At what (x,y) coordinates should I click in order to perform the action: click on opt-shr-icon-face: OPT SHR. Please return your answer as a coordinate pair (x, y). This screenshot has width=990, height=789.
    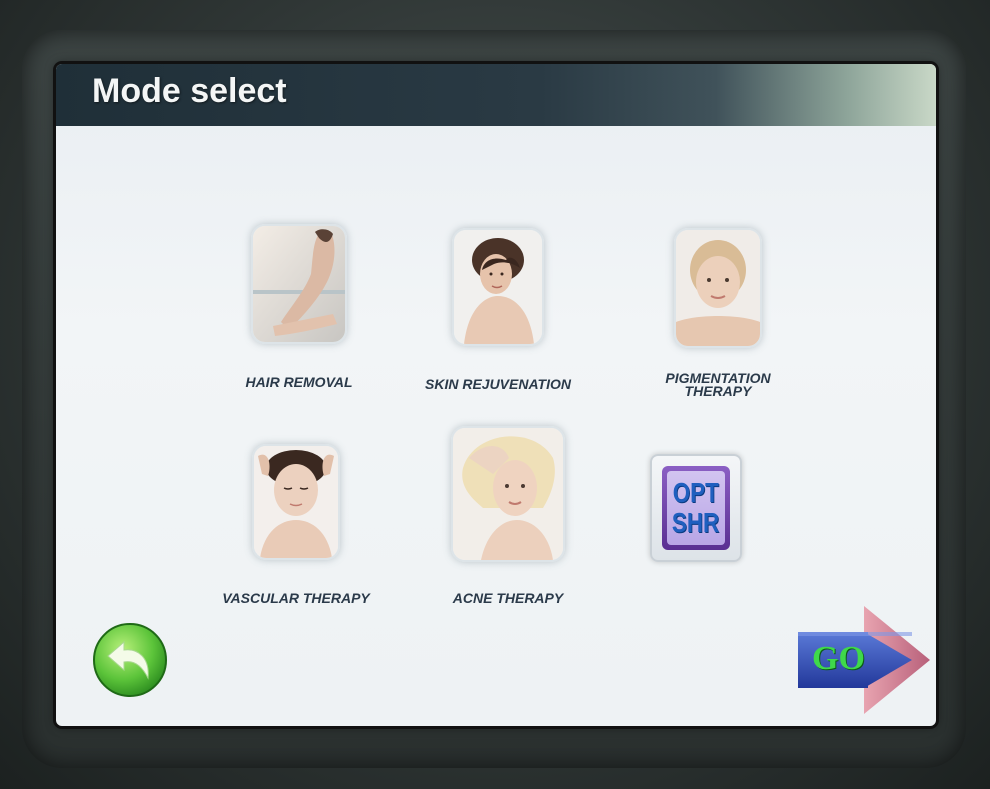
    Looking at the image, I should click on (696, 508).